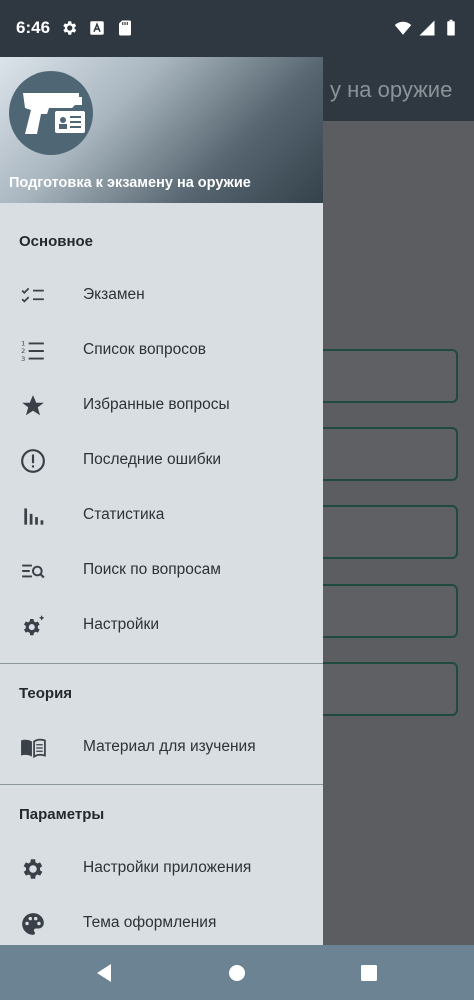  What do you see at coordinates (97, 28) in the screenshot?
I see `a-box-icon` at bounding box center [97, 28].